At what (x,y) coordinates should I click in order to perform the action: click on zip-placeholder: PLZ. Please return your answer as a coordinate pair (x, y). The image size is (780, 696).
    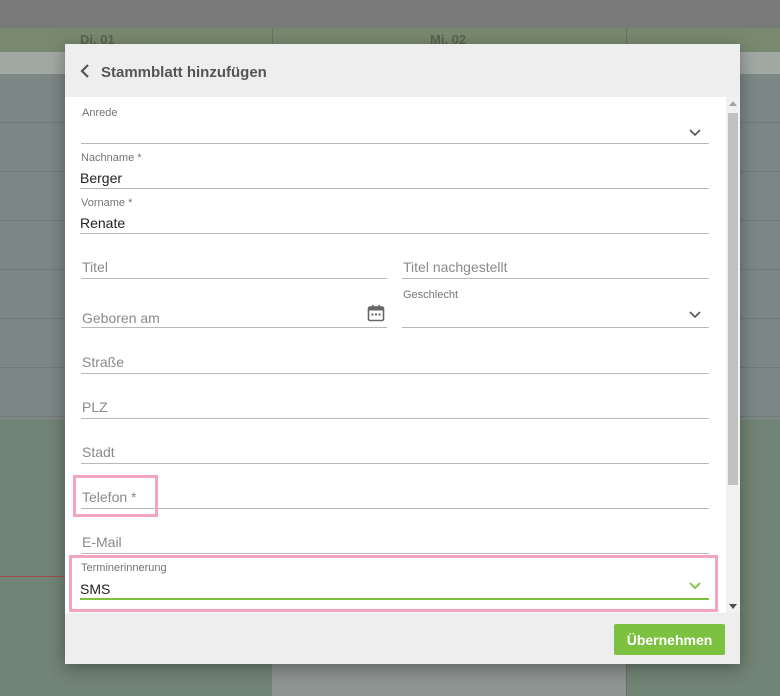
    Looking at the image, I should click on (95, 407).